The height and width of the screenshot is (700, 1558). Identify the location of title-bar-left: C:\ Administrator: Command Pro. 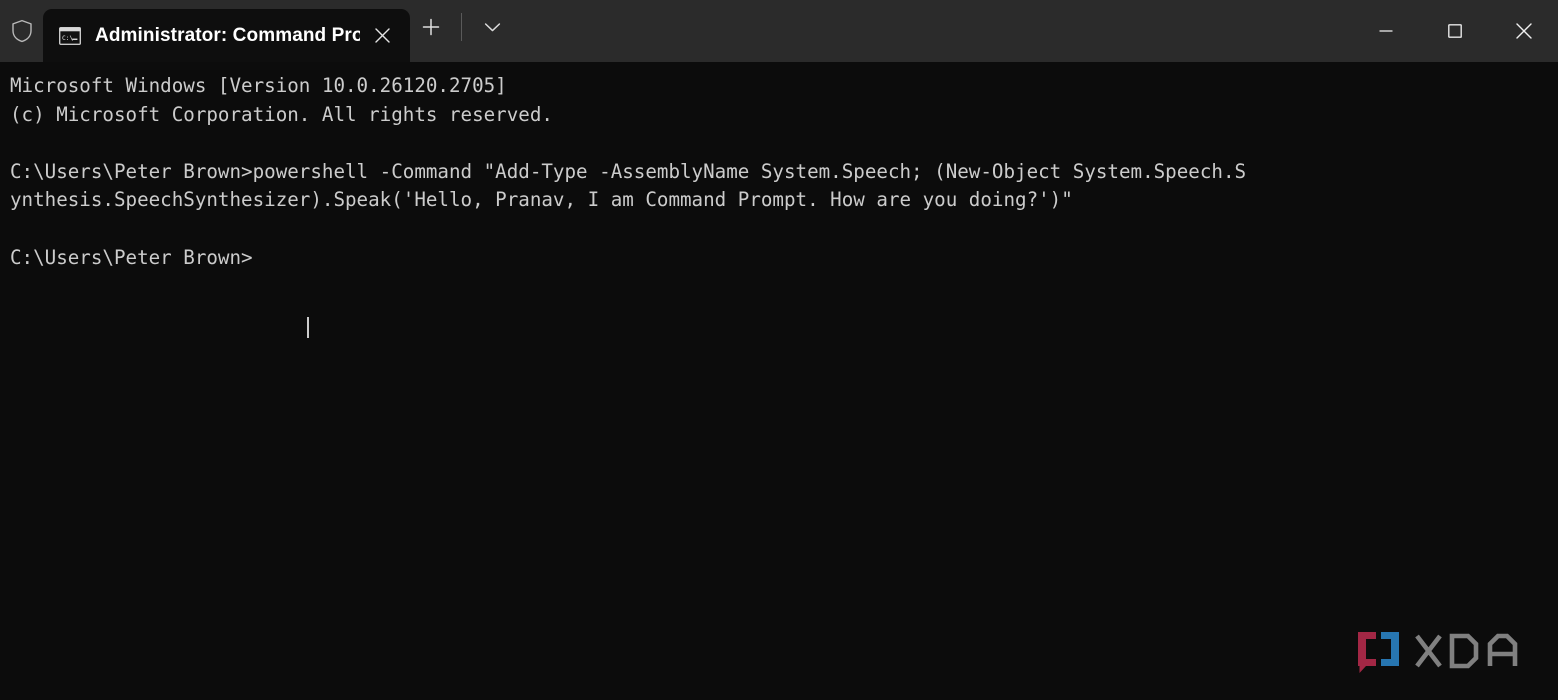
(256, 31).